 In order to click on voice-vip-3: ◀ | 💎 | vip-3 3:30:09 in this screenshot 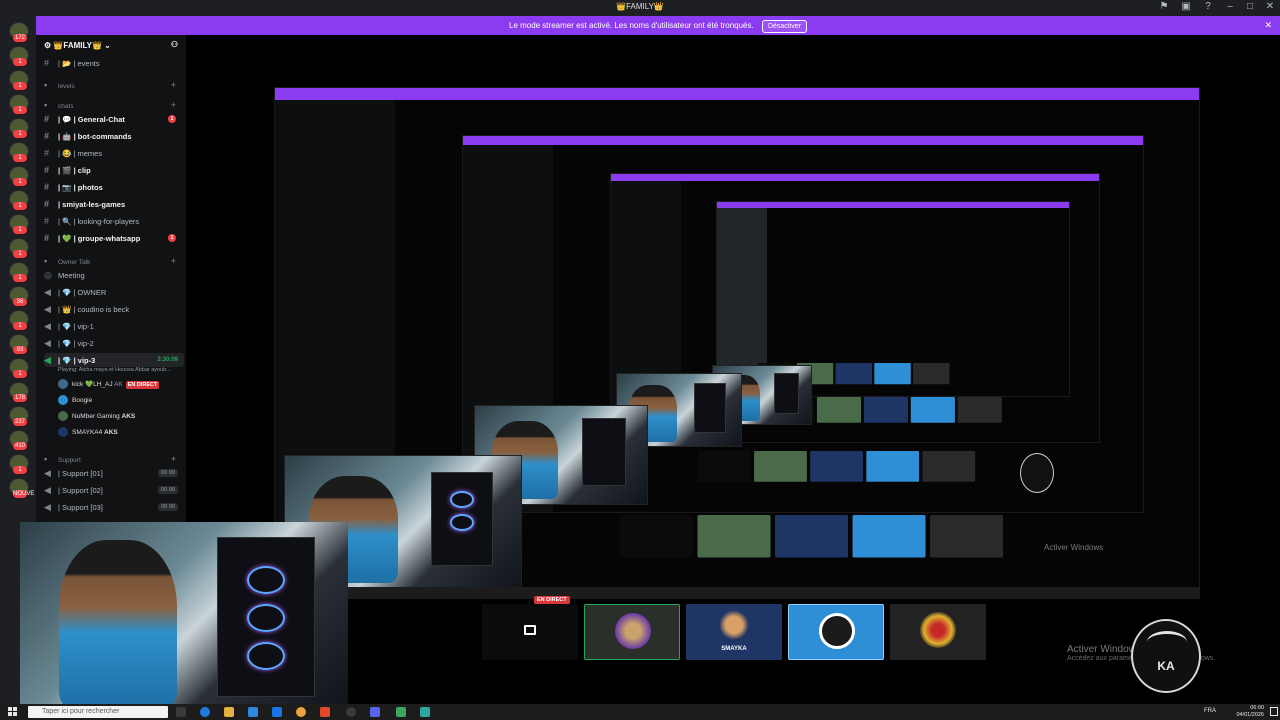, I will do `click(114, 360)`.